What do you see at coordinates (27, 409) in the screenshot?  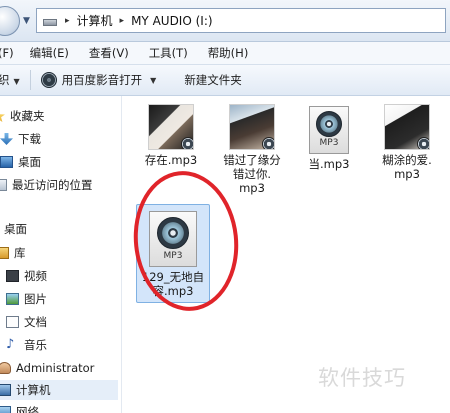 I see `sidebar-network-label: 网络` at bounding box center [27, 409].